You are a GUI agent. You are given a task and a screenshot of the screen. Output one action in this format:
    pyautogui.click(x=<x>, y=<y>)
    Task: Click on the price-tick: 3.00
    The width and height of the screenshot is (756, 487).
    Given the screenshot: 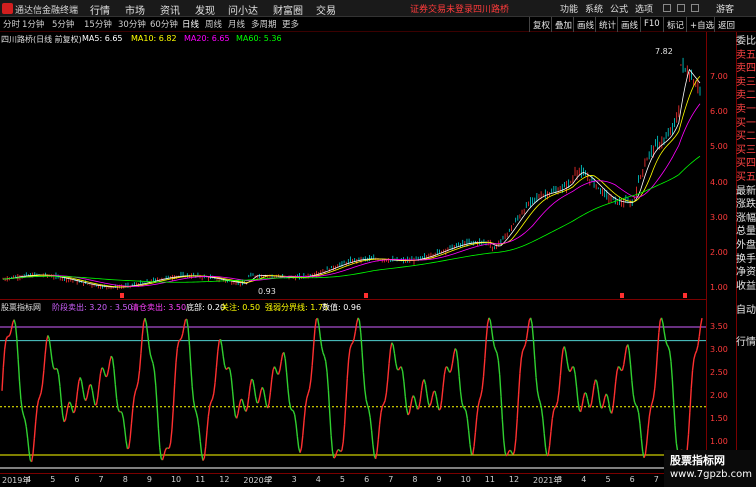 What is the action you would take?
    pyautogui.click(x=719, y=217)
    